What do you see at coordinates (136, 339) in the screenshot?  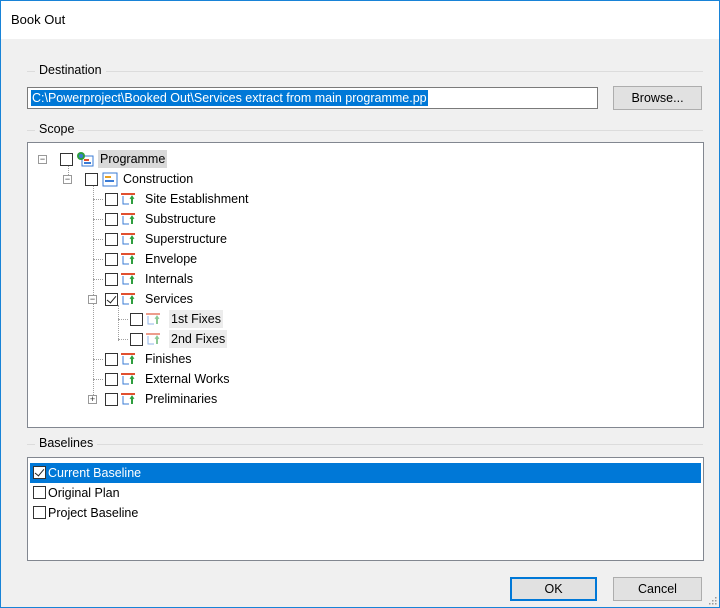 I see `2nd-fixes-checkbox` at bounding box center [136, 339].